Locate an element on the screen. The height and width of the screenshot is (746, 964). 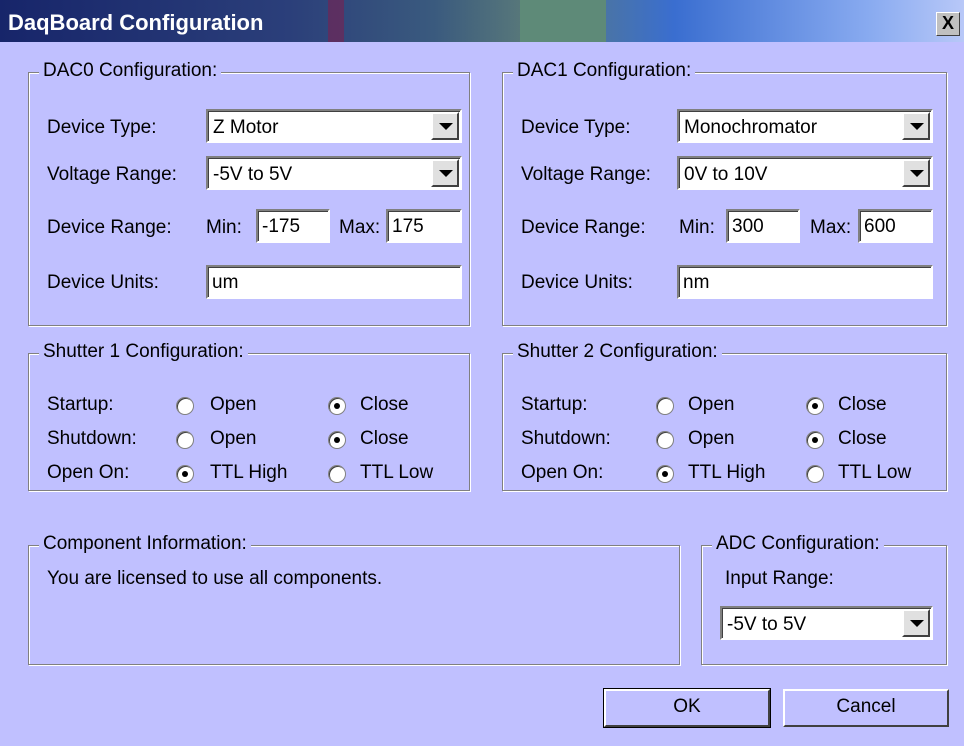
cancel-button: Cancel is located at coordinates (866, 708).